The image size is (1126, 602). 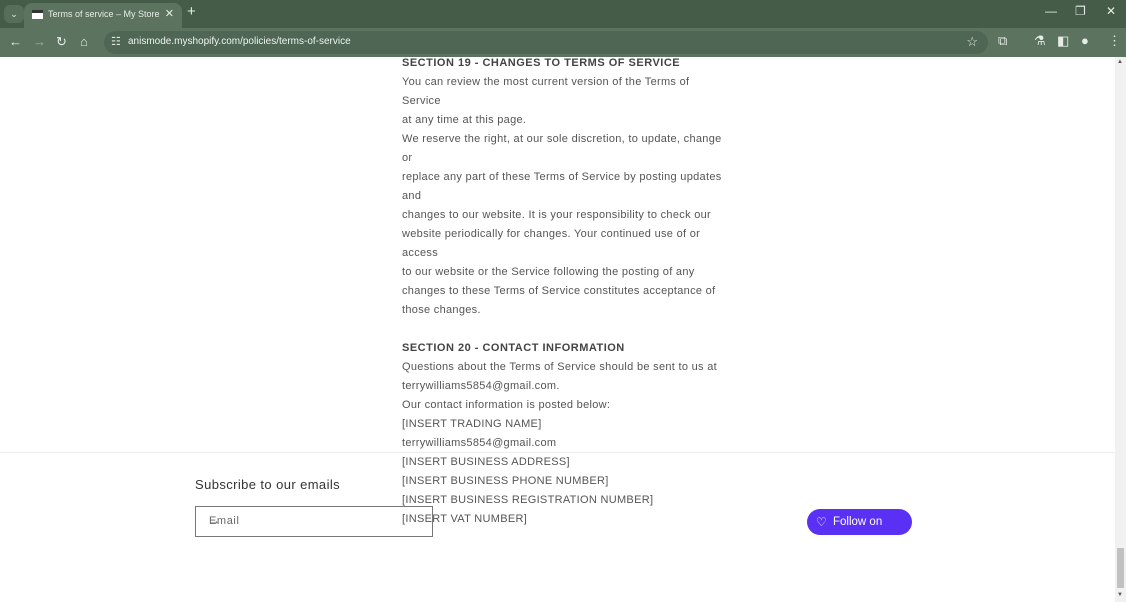 I want to click on shop-brand: shop, so click(x=847, y=548).